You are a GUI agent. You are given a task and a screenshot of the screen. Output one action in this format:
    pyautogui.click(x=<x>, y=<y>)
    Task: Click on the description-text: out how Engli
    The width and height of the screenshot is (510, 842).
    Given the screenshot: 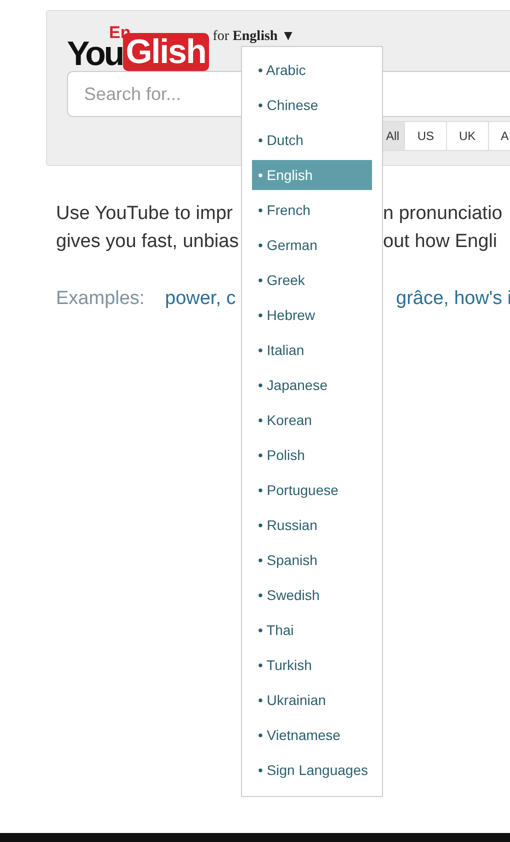 What is the action you would take?
    pyautogui.click(x=440, y=242)
    